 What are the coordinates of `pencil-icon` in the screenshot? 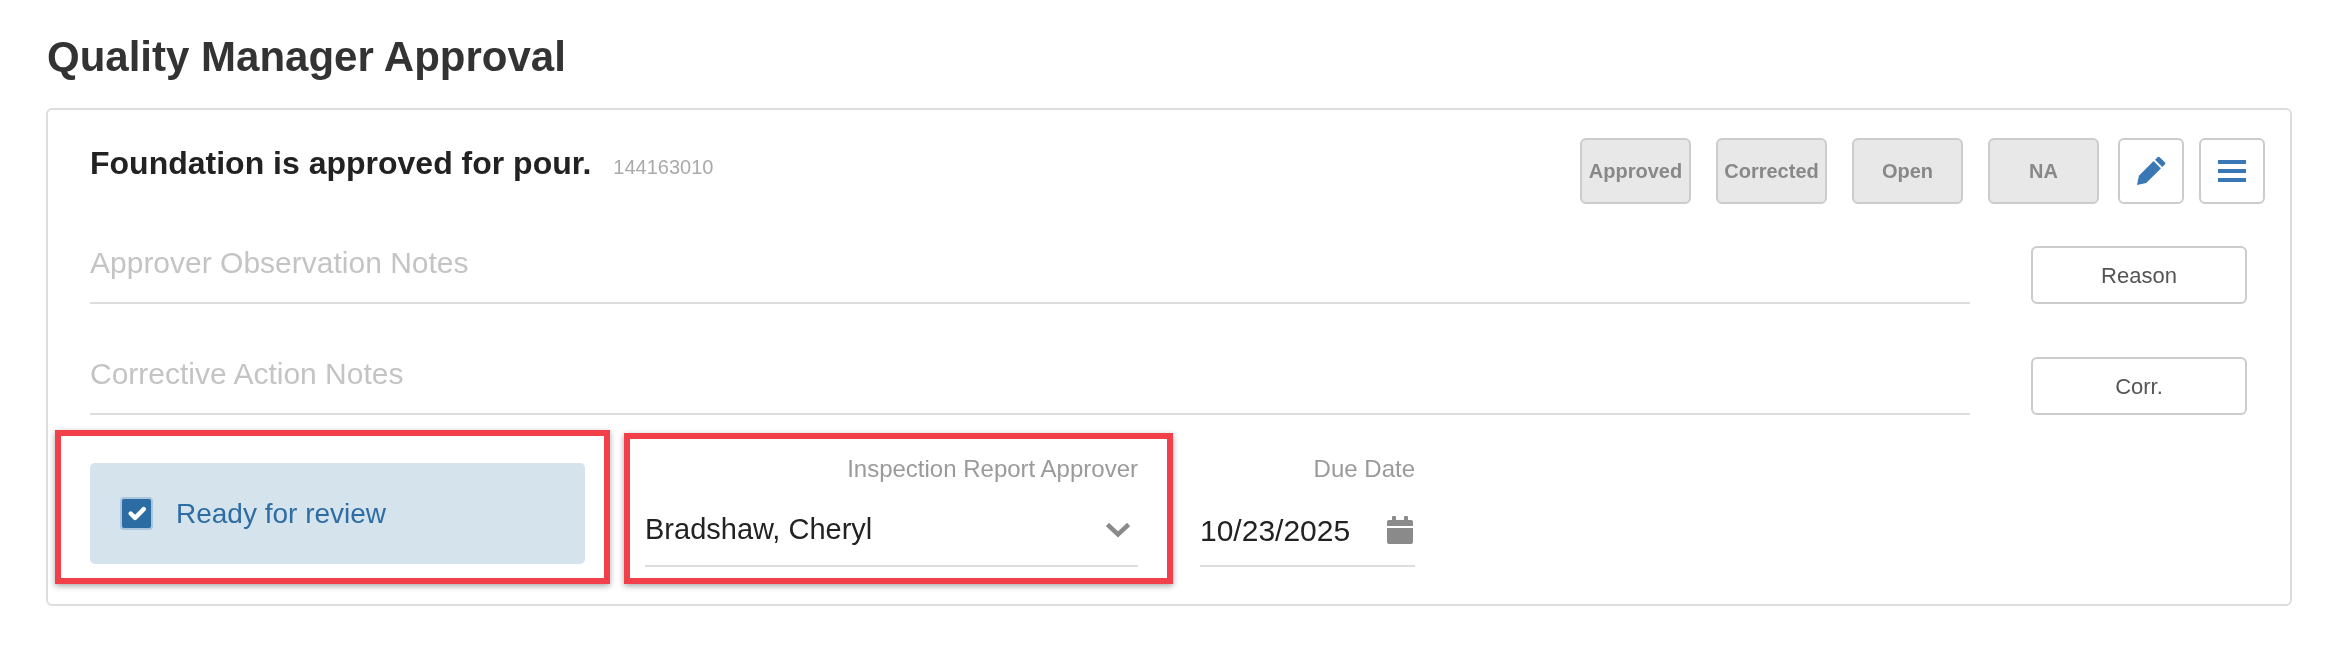 It's located at (2151, 171).